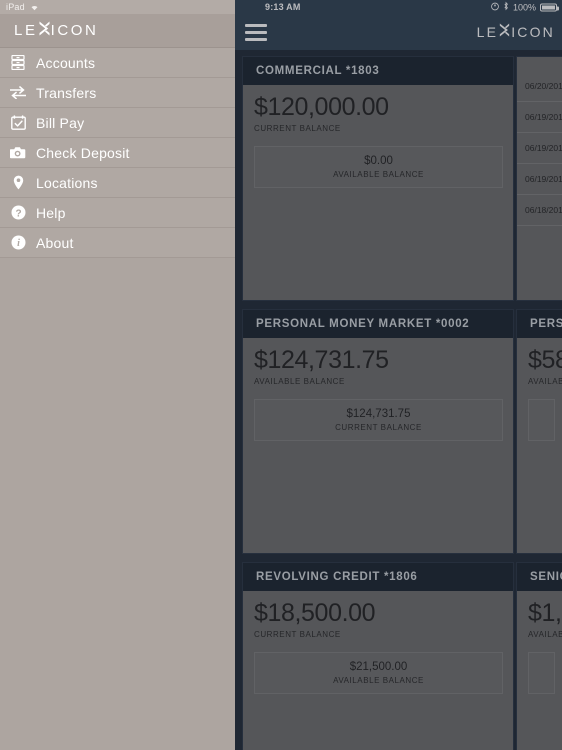 The height and width of the screenshot is (750, 562). What do you see at coordinates (34, 7) in the screenshot?
I see `wifi-icon` at bounding box center [34, 7].